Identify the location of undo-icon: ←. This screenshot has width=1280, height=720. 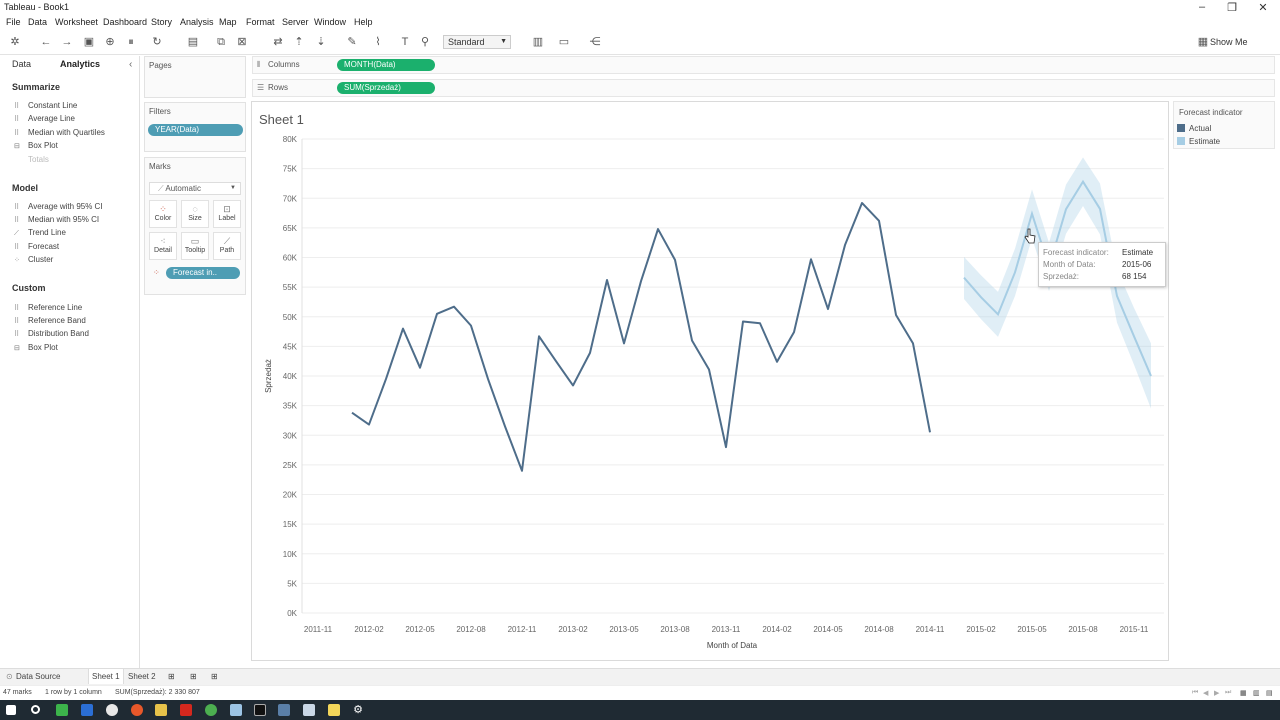
(46, 42).